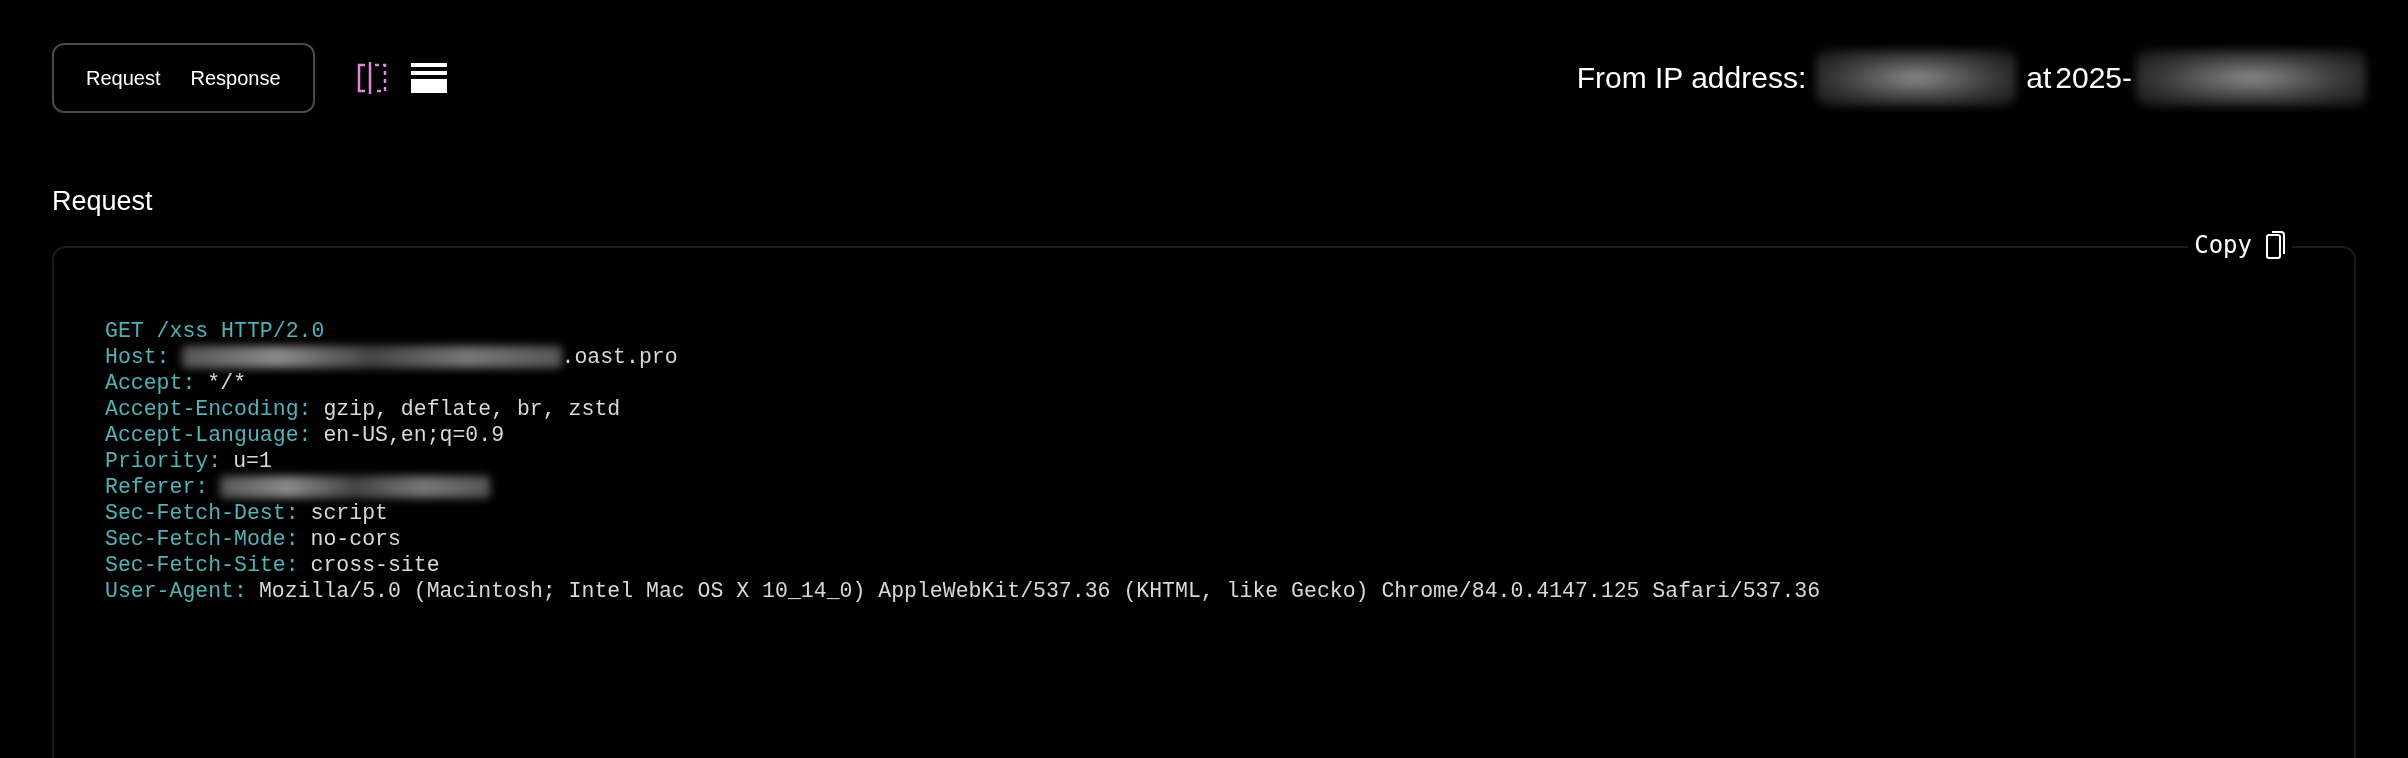  What do you see at coordinates (202, 539) in the screenshot?
I see `header-name: Sec-Fetch-Mode:` at bounding box center [202, 539].